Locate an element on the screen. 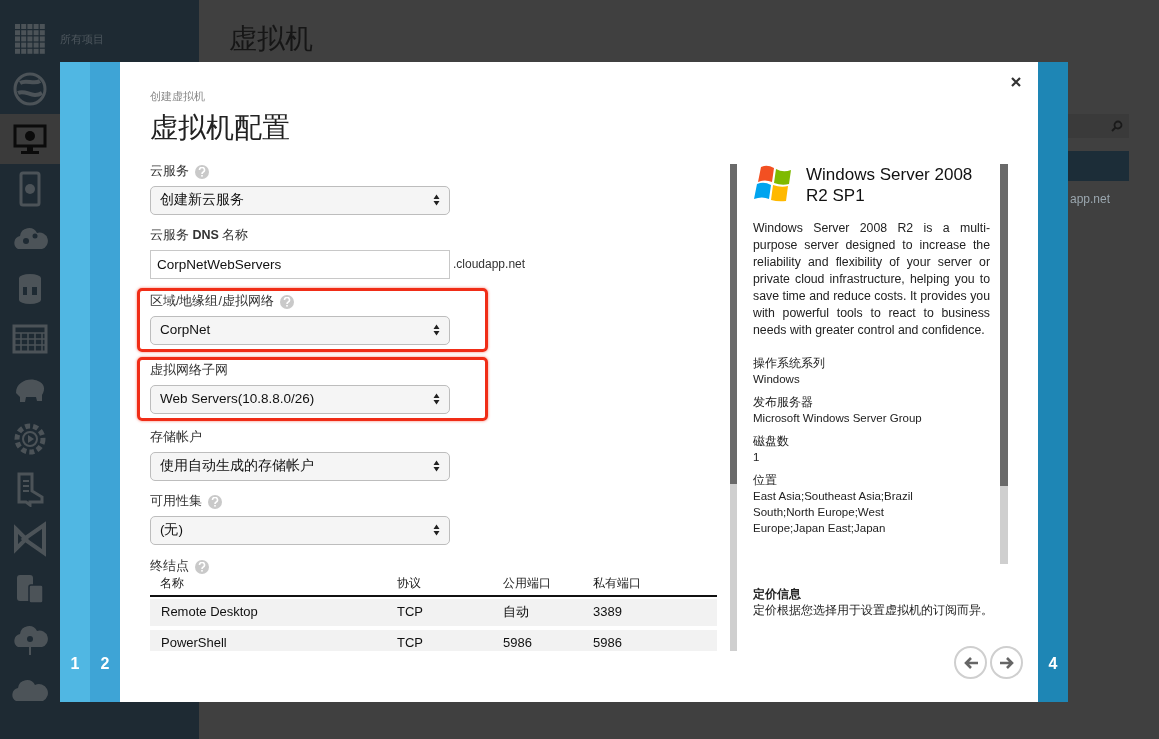  property-label: 磁盘数 is located at coordinates (771, 441).